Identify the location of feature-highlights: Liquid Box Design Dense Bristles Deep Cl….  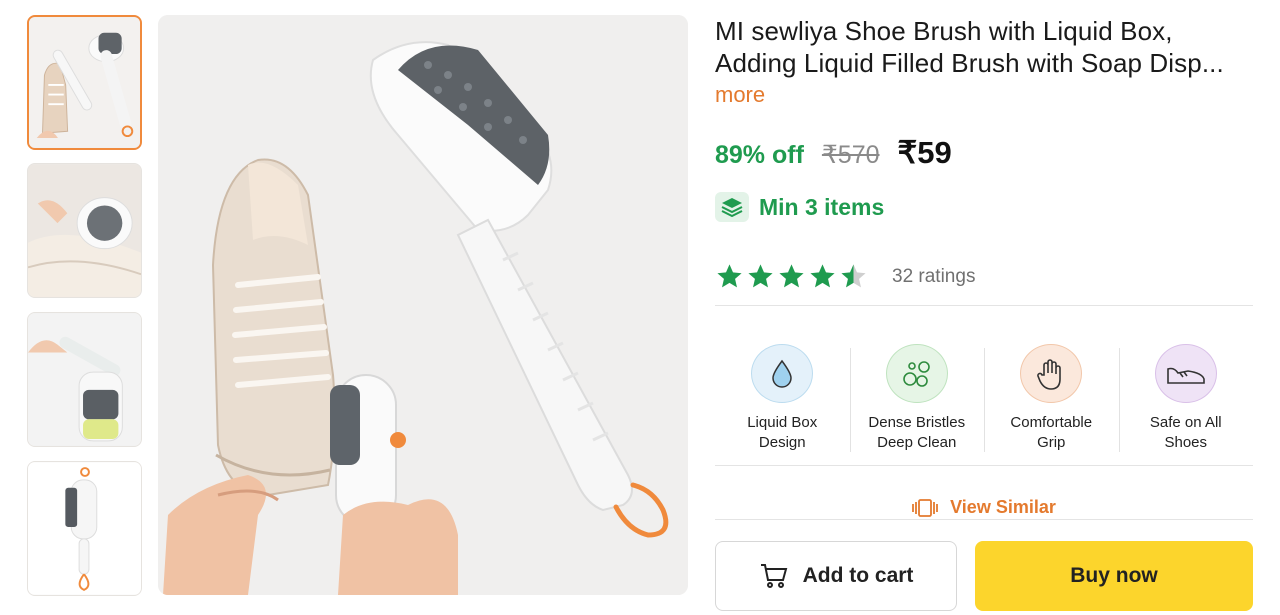
(984, 390).